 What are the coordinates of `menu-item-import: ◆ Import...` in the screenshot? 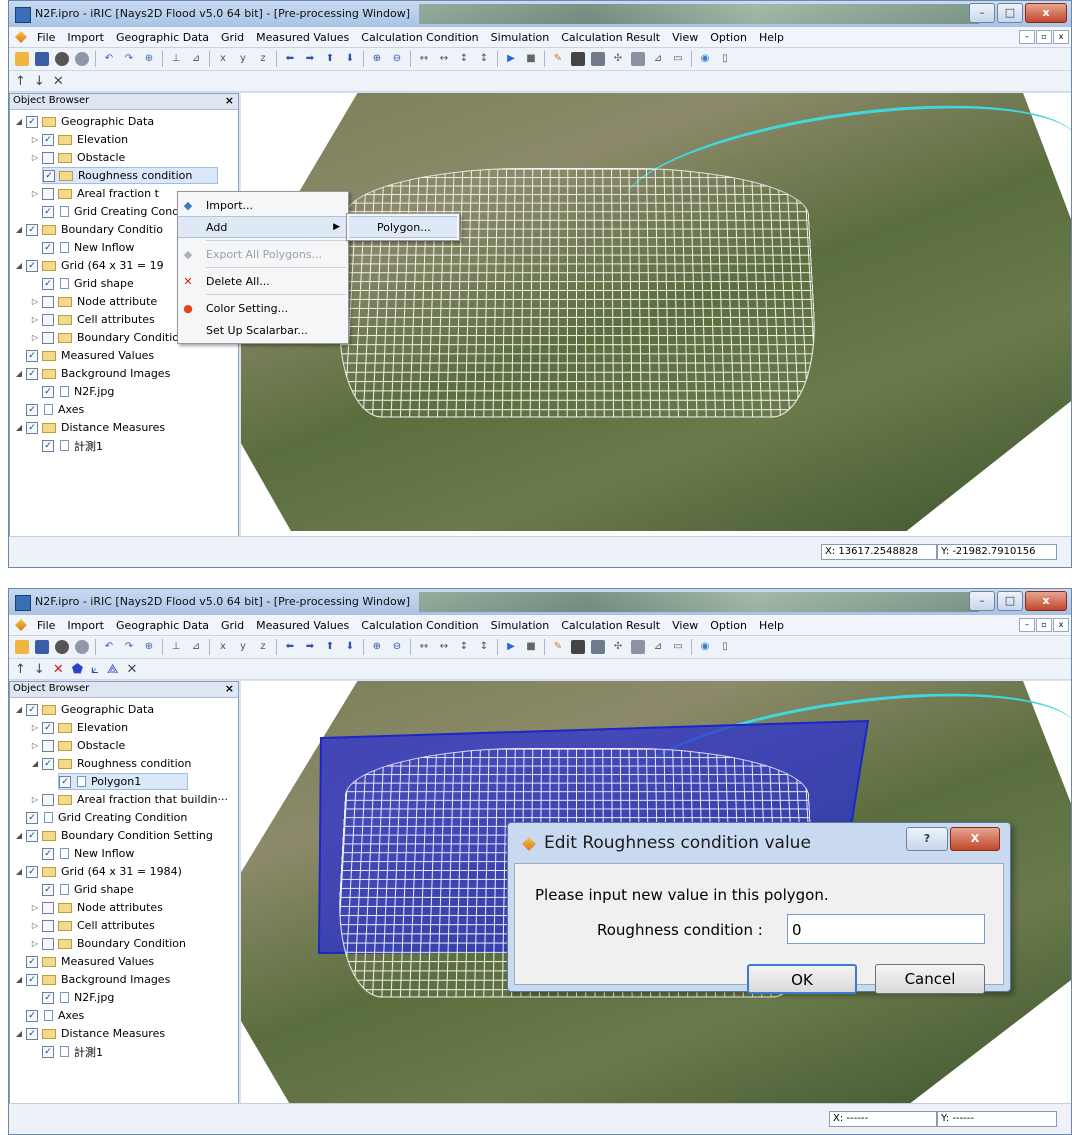 It's located at (263, 205).